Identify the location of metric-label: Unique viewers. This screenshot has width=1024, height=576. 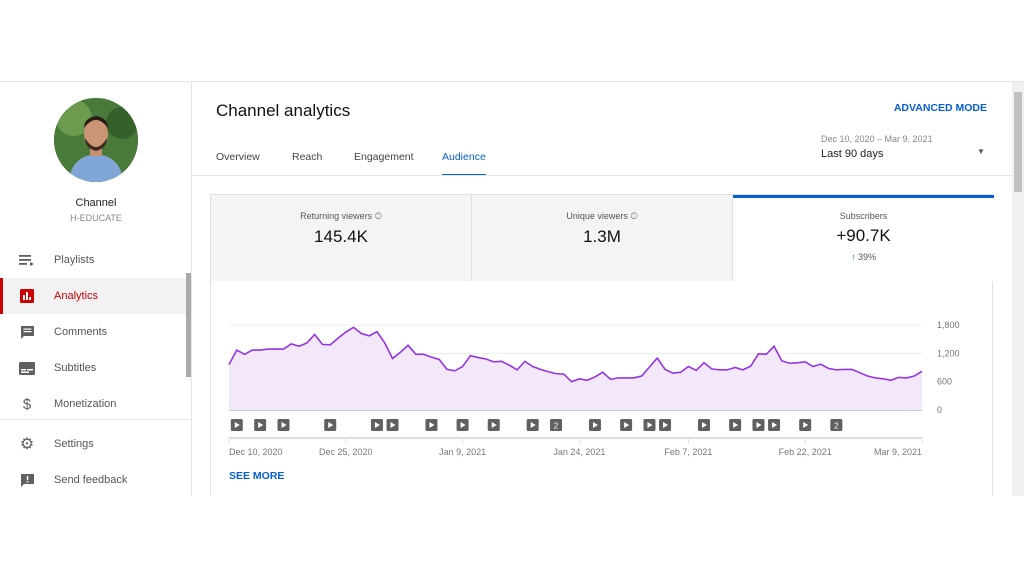
(597, 216).